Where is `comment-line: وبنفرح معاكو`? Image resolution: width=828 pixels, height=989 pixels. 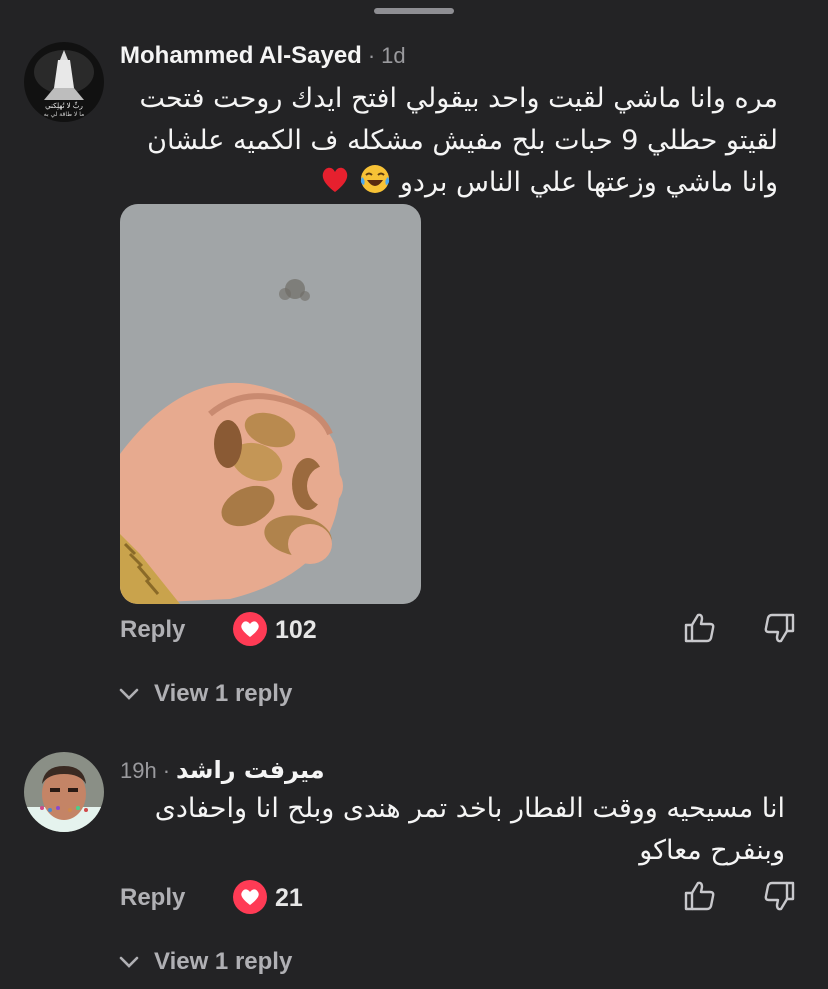
comment-line: وبنفرح معاكو is located at coordinates (712, 850).